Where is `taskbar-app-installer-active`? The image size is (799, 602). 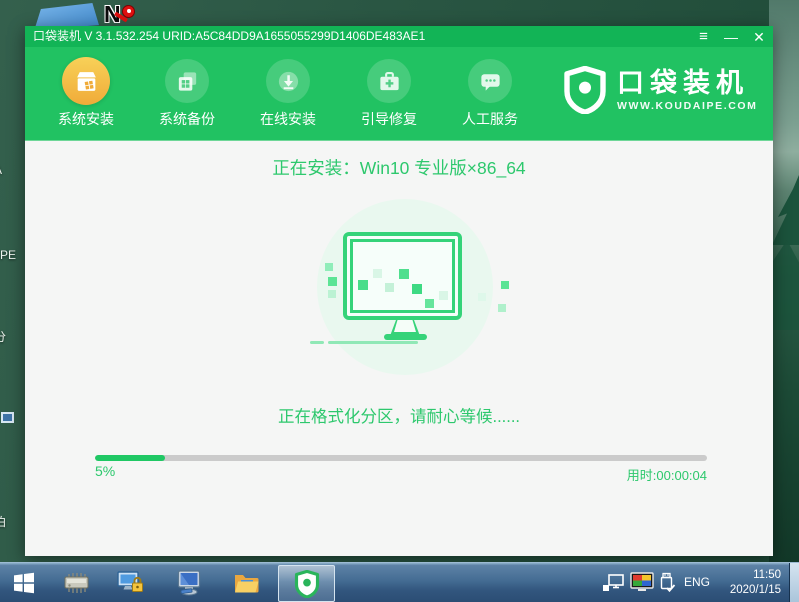
taskbar-app-installer-active is located at coordinates (306, 583).